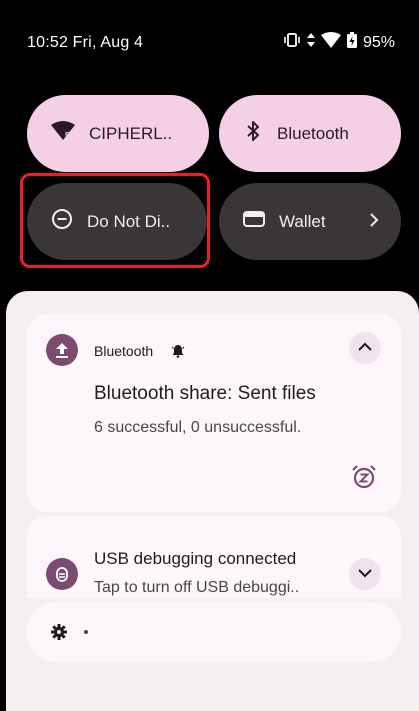 Image resolution: width=419 pixels, height=711 pixels. What do you see at coordinates (205, 393) in the screenshot?
I see `notification-title: Bluetooth share: Sent files` at bounding box center [205, 393].